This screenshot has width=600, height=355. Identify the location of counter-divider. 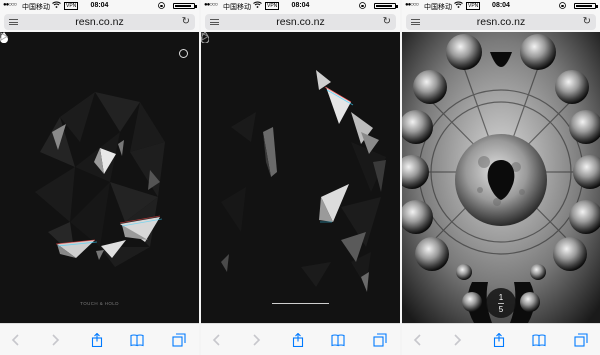
(501, 303).